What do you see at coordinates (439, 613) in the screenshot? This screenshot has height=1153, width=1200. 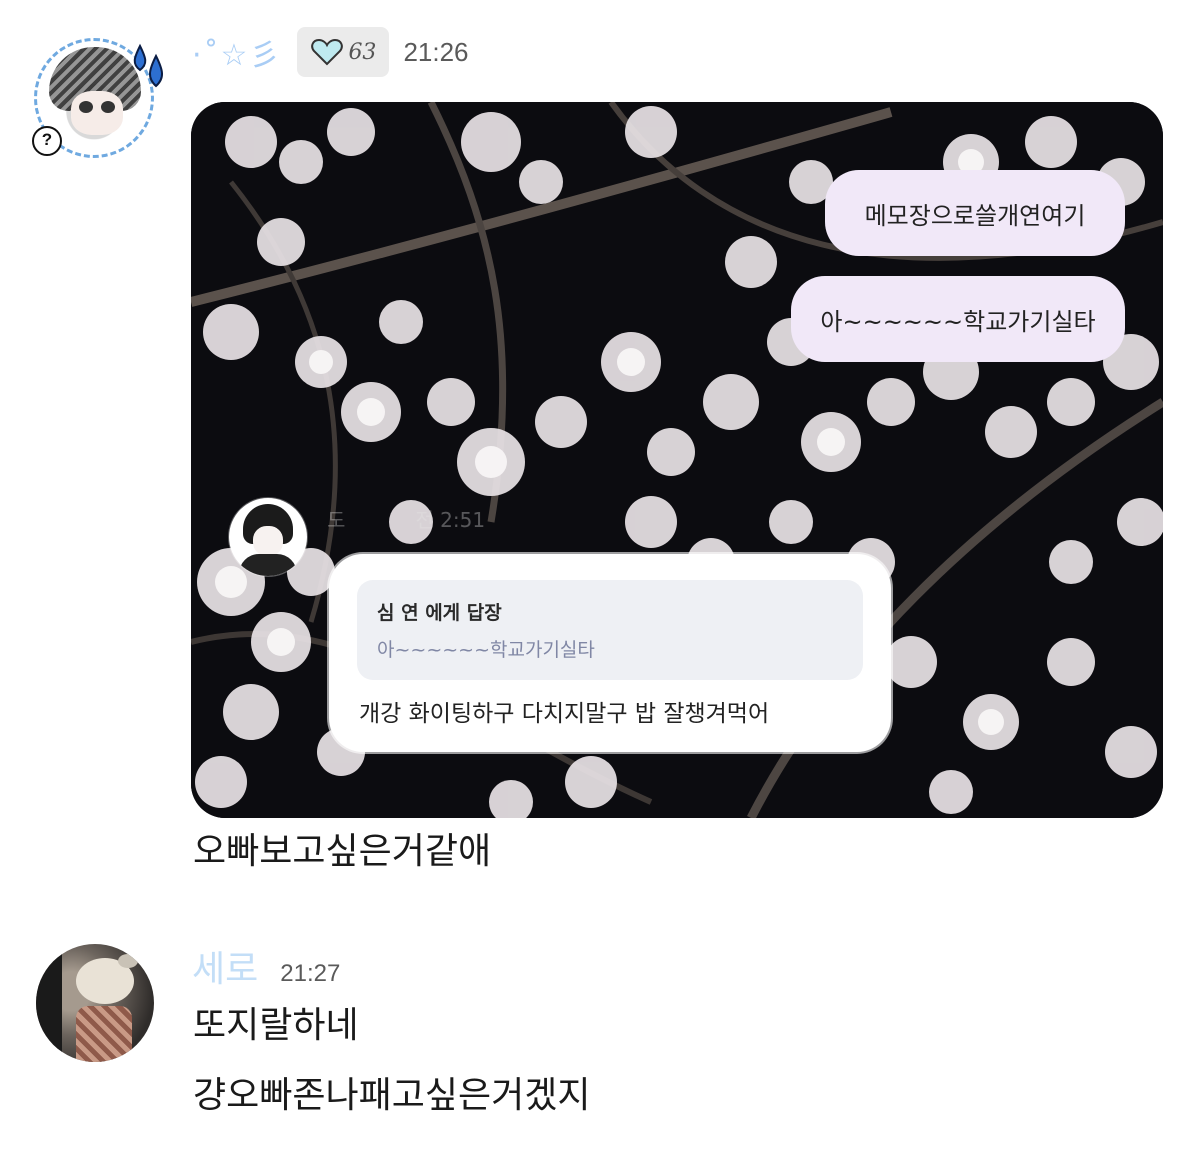 I see `reply-to-label: 심 연 에게 답장` at bounding box center [439, 613].